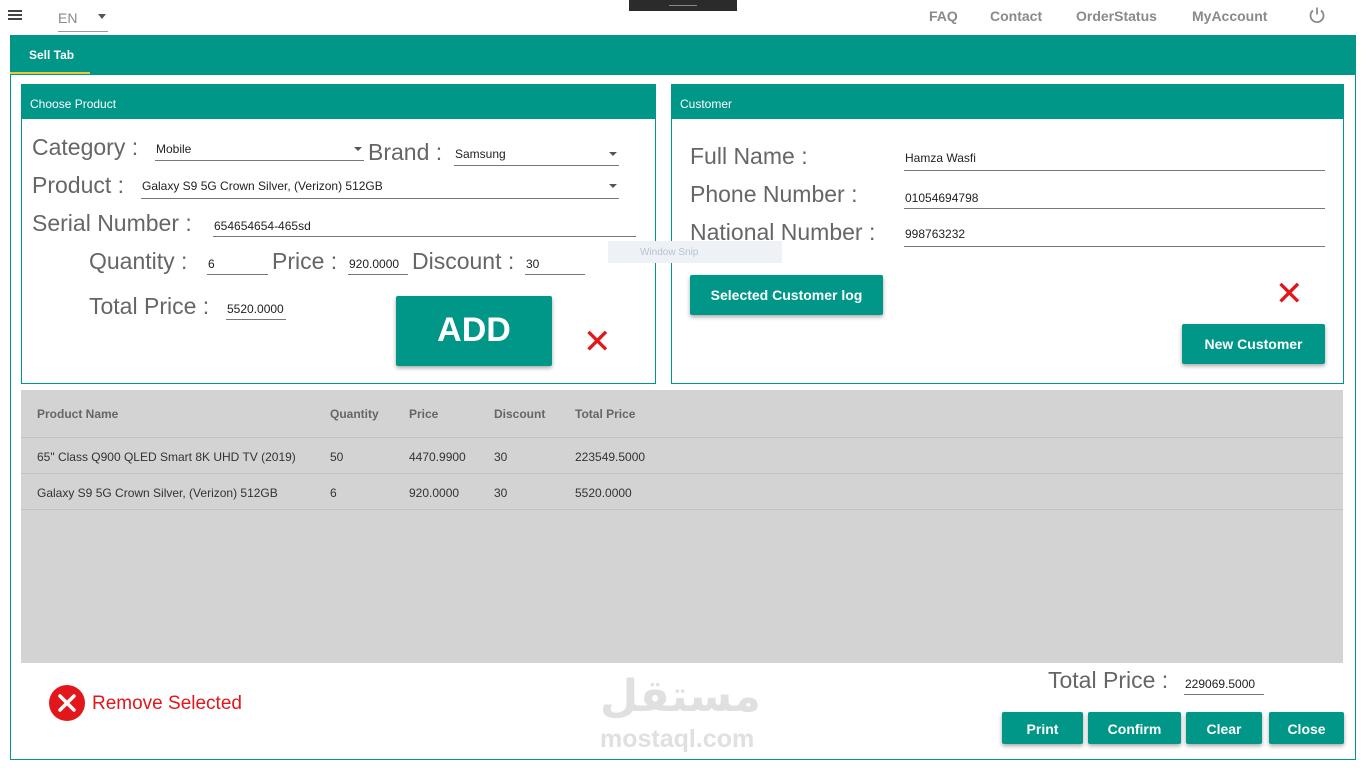 Image resolution: width=1366 pixels, height=768 pixels. What do you see at coordinates (305, 261) in the screenshot?
I see `price-label: Price :` at bounding box center [305, 261].